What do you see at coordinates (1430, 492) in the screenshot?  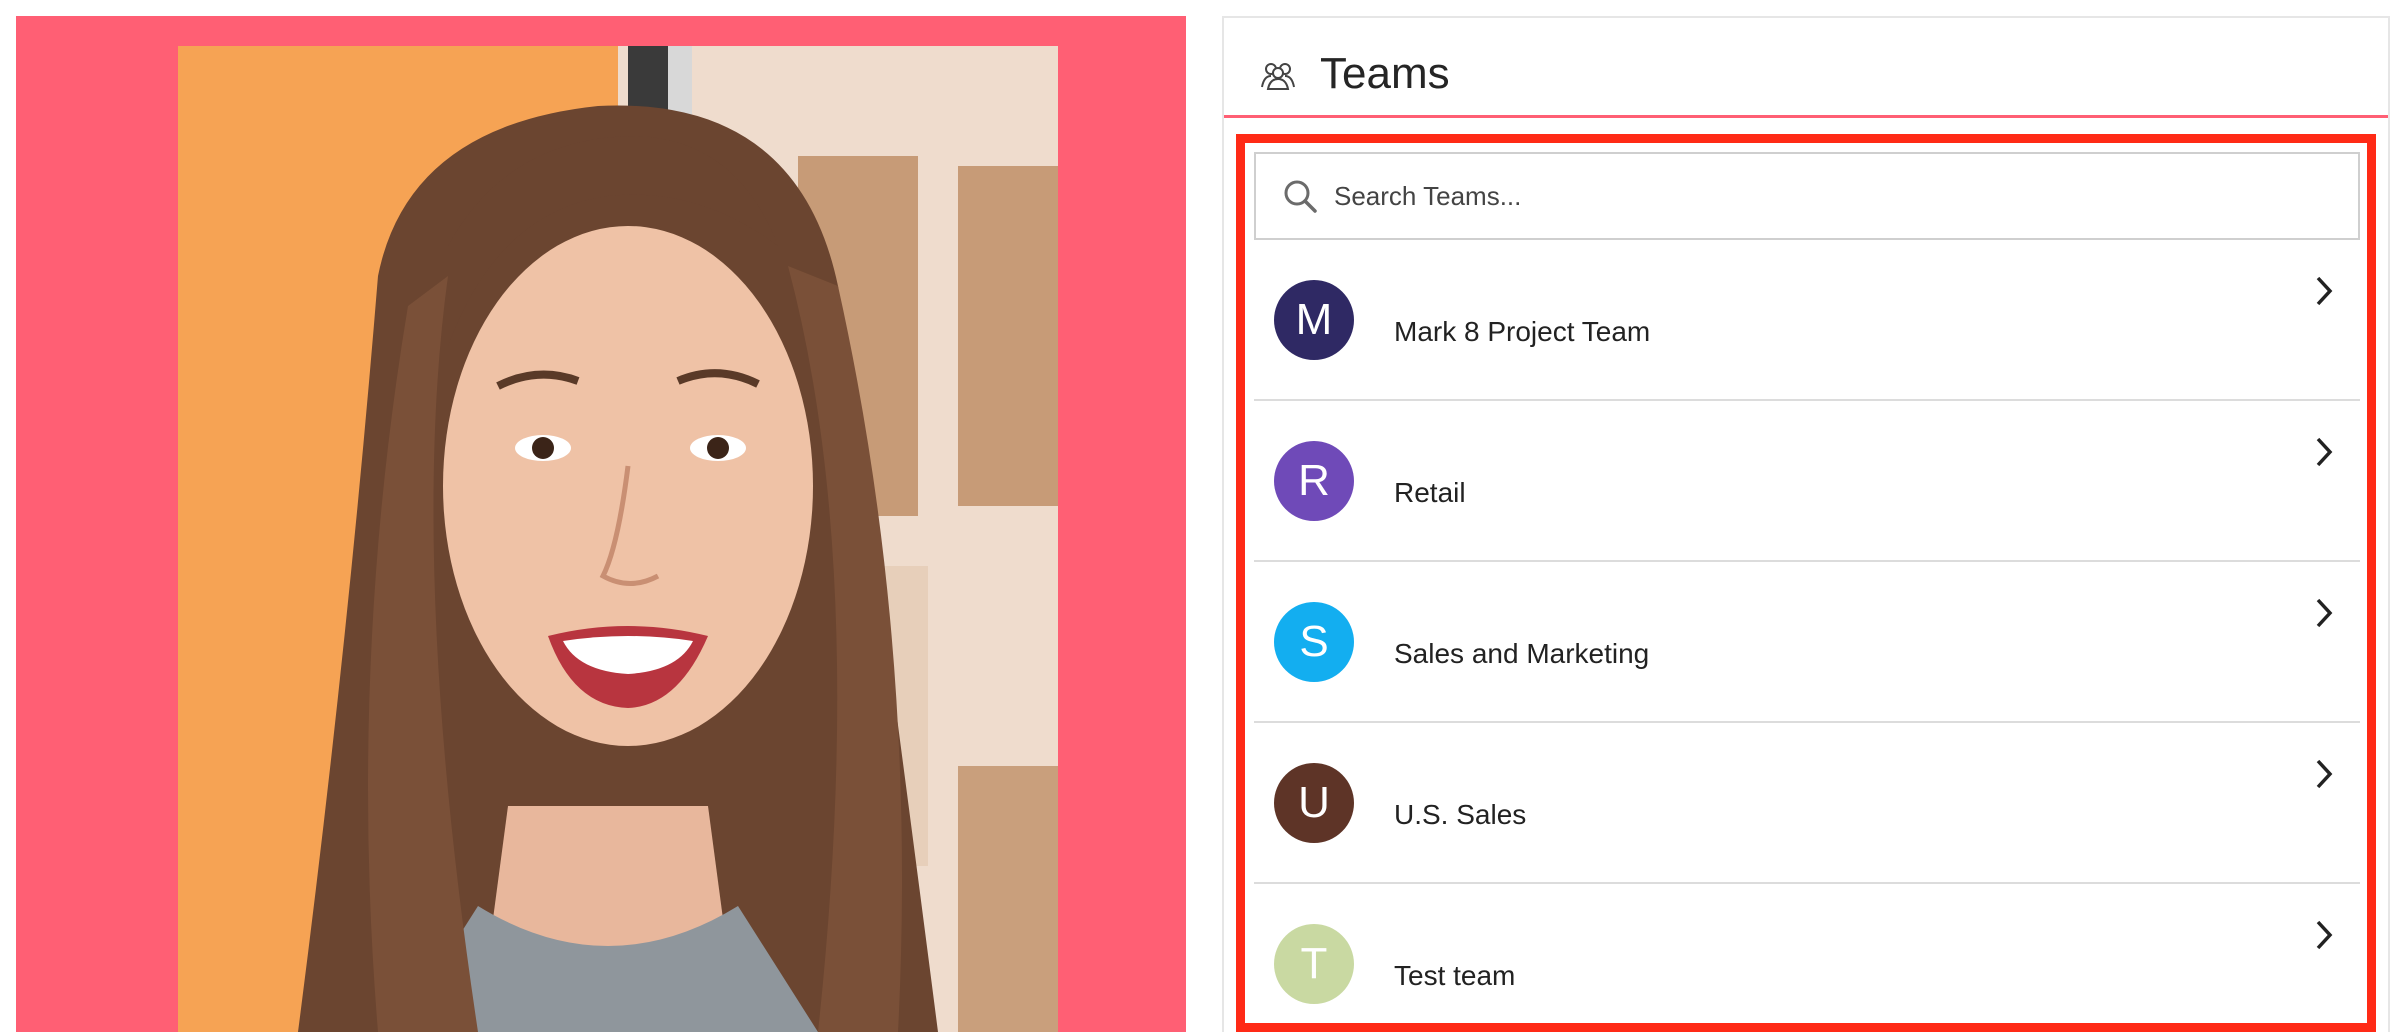 I see `team-name: Retail` at bounding box center [1430, 492].